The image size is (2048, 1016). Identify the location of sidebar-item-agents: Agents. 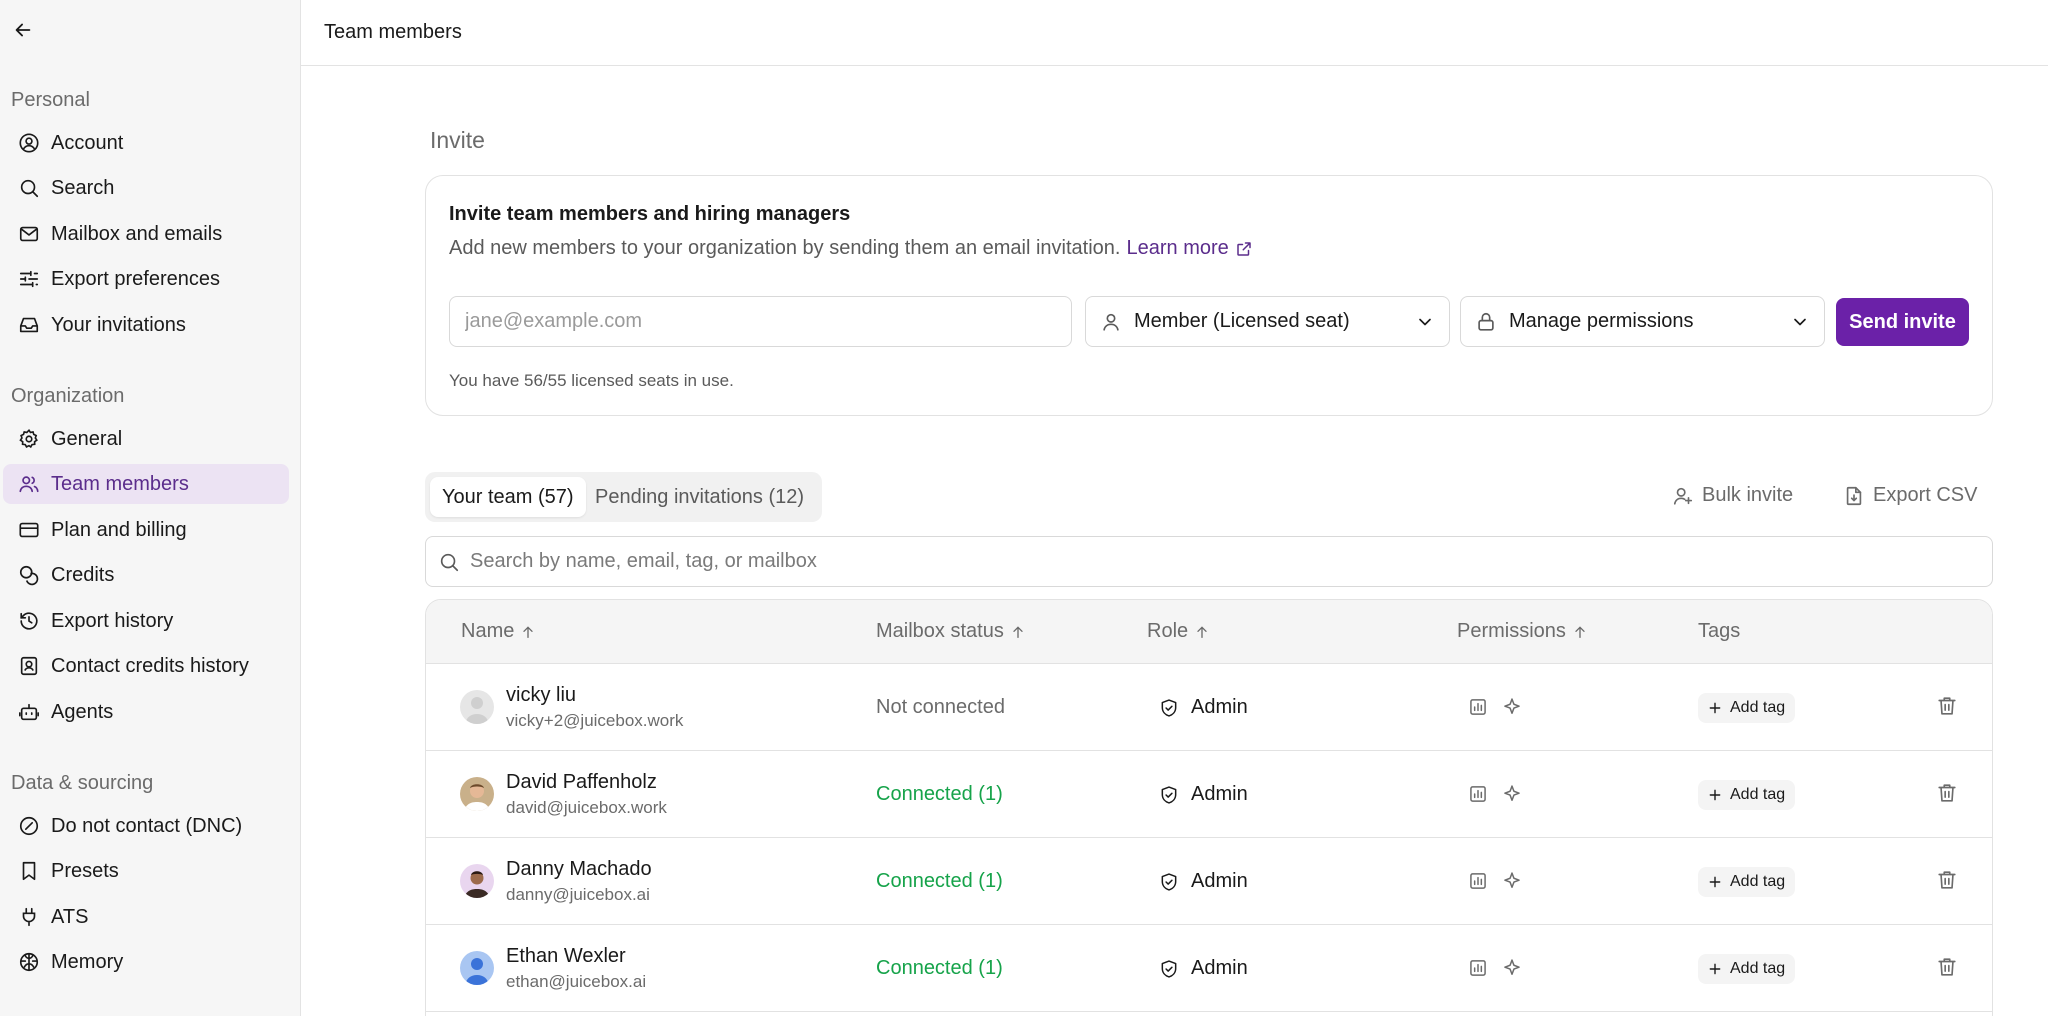
(146, 712).